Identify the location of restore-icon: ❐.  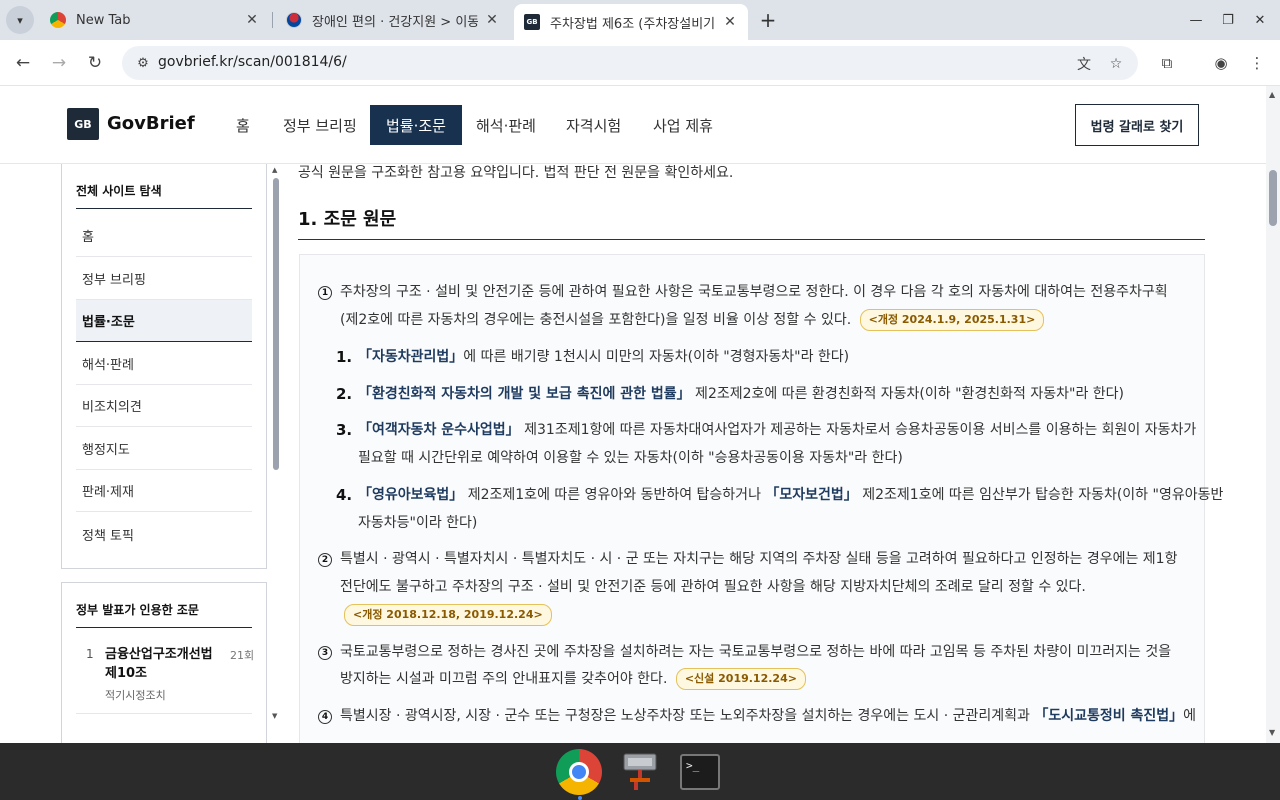
(1228, 20).